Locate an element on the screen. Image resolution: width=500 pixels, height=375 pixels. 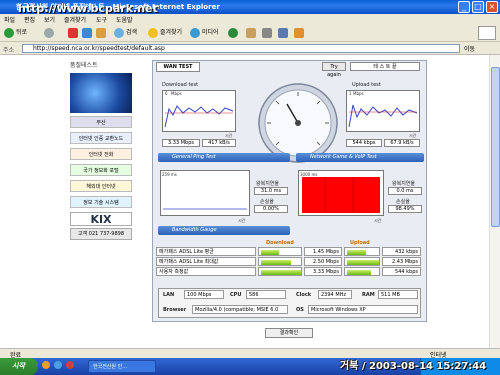
os-value: Microsoft Windows XP is located at coordinates (363, 309).